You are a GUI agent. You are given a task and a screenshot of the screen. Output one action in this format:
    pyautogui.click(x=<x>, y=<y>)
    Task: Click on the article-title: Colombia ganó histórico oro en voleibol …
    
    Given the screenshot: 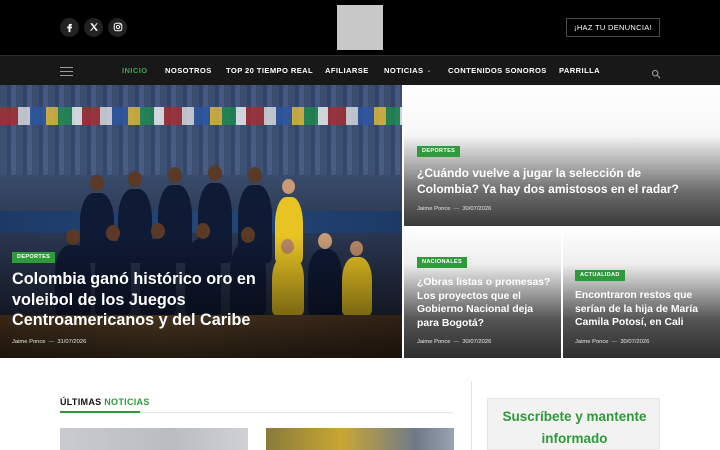 What is the action you would take?
    pyautogui.click(x=142, y=300)
    